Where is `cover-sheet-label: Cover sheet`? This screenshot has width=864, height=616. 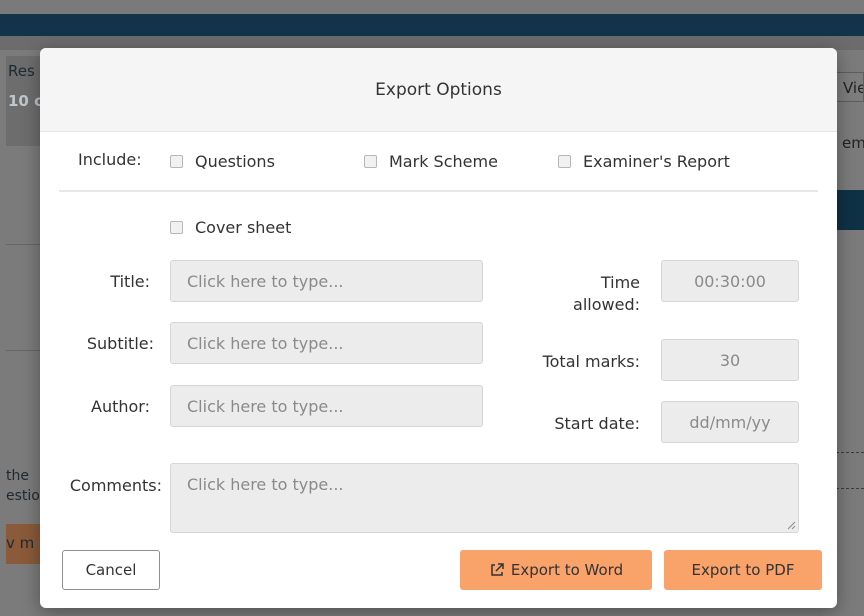 cover-sheet-label: Cover sheet is located at coordinates (243, 227).